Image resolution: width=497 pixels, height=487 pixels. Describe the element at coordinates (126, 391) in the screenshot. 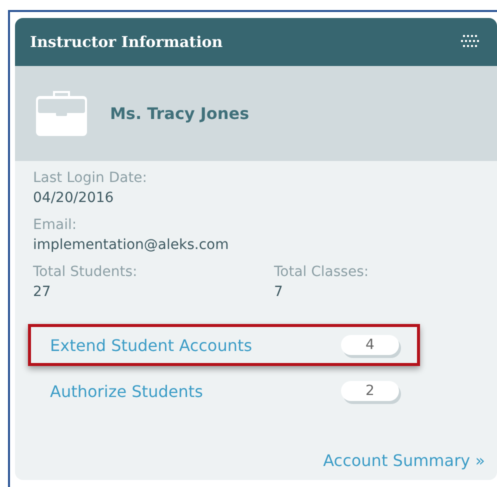

I see `action-link: Authorize Students` at that location.